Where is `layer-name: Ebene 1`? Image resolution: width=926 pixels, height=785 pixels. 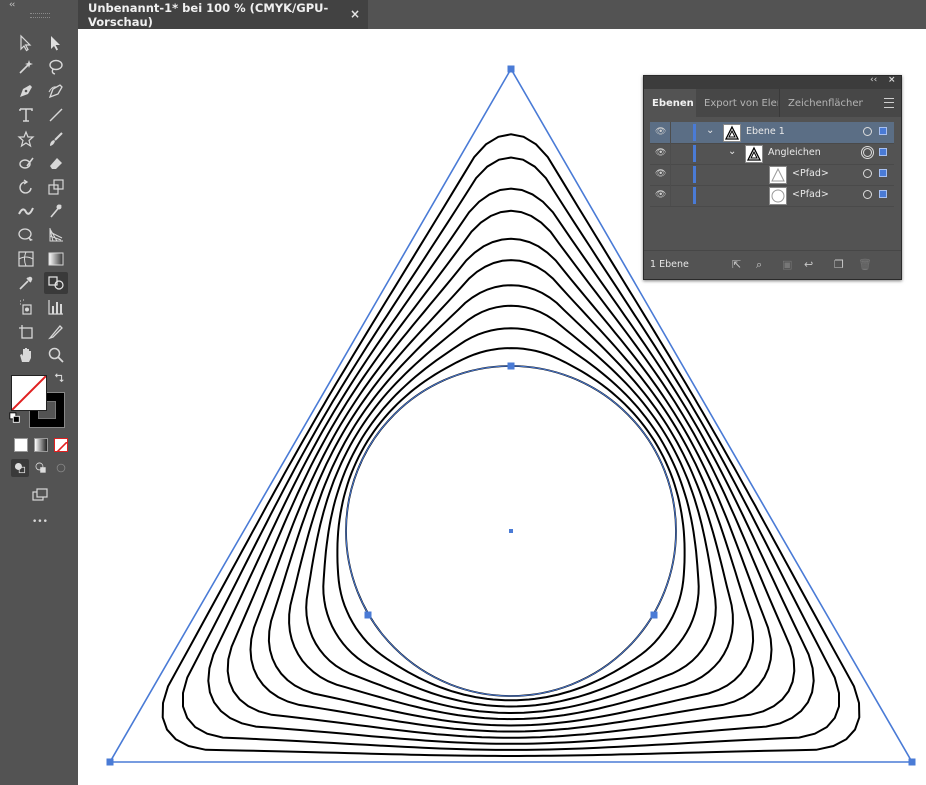
layer-name: Ebene 1 is located at coordinates (765, 131).